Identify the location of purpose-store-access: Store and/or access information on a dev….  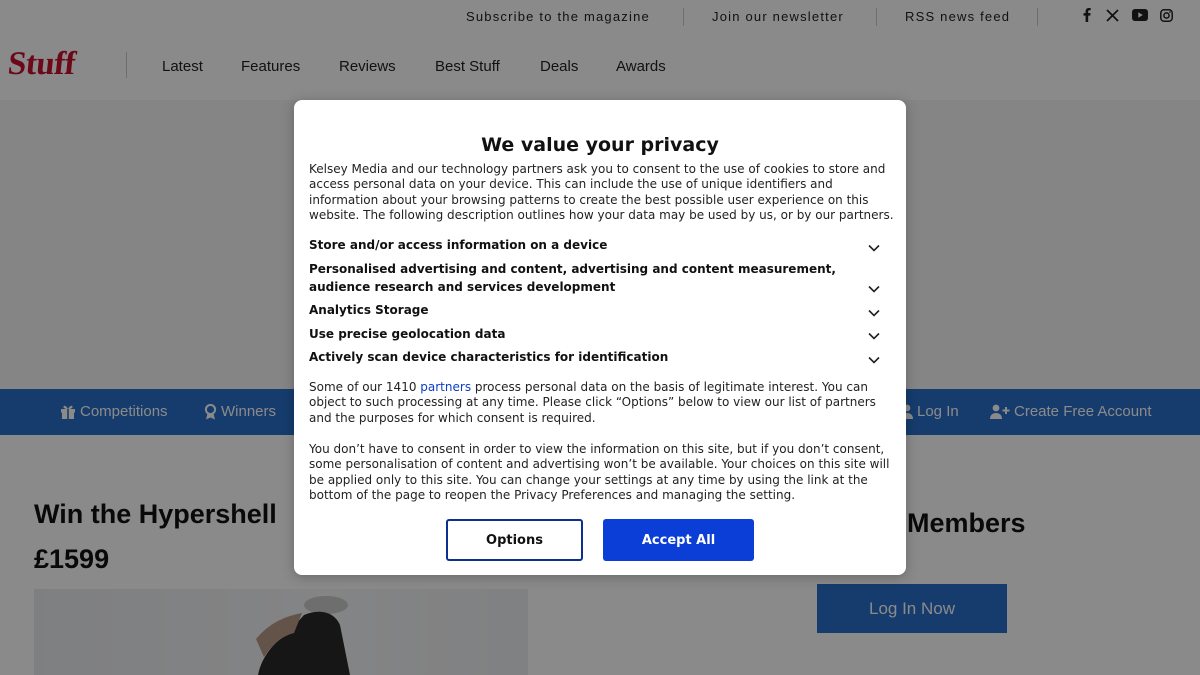
(584, 246).